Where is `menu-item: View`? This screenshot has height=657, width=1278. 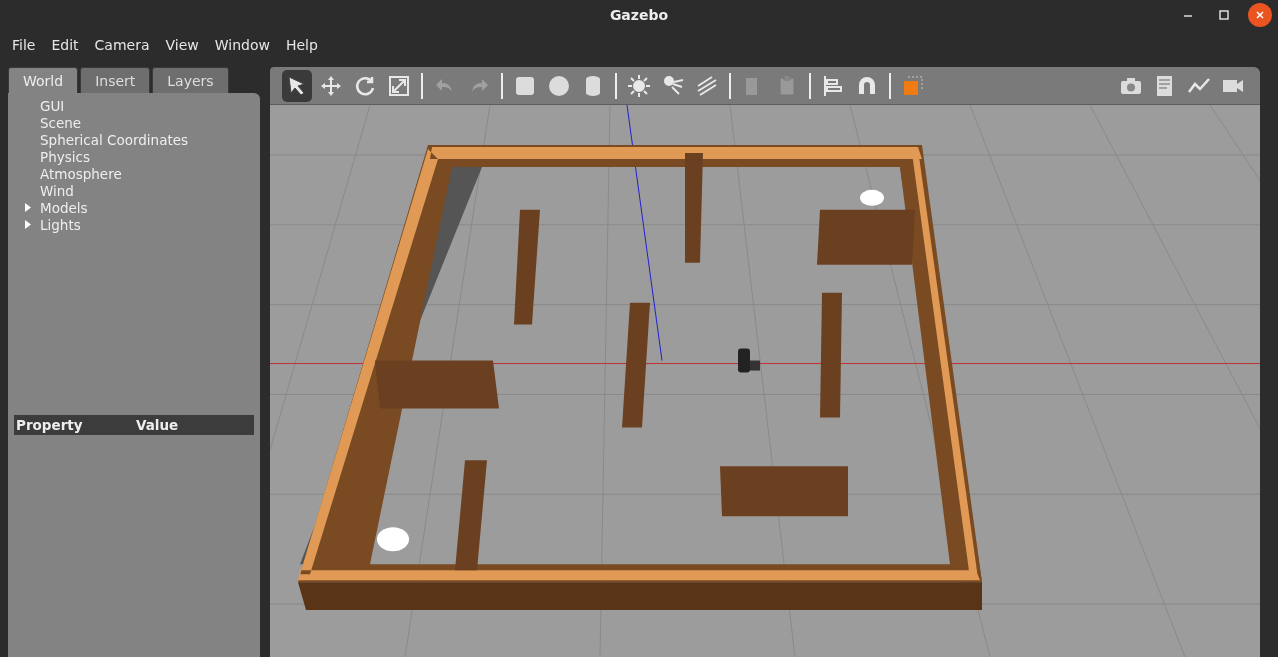 menu-item: View is located at coordinates (182, 45).